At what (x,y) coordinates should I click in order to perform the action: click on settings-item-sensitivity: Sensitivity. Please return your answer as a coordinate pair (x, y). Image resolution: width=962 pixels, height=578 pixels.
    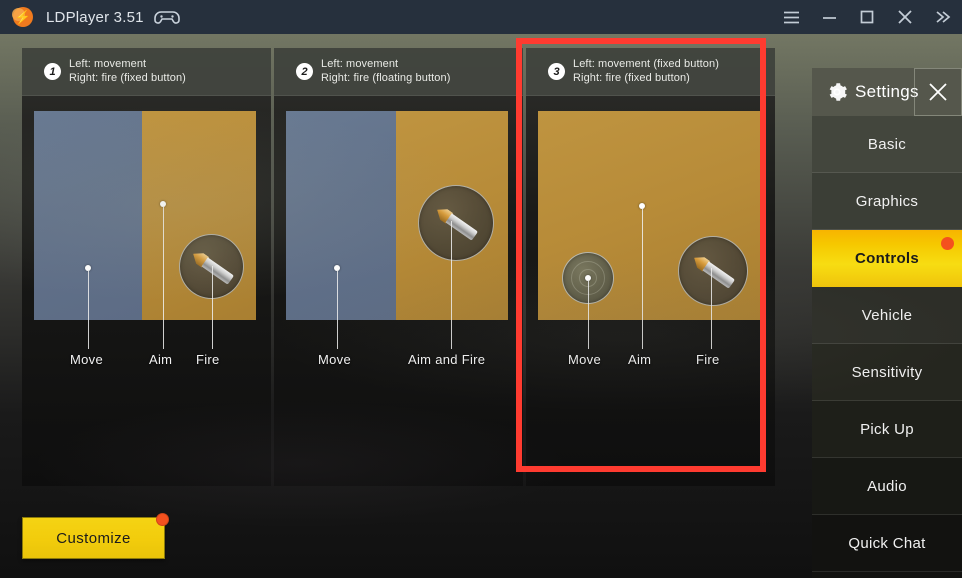
    Looking at the image, I should click on (887, 372).